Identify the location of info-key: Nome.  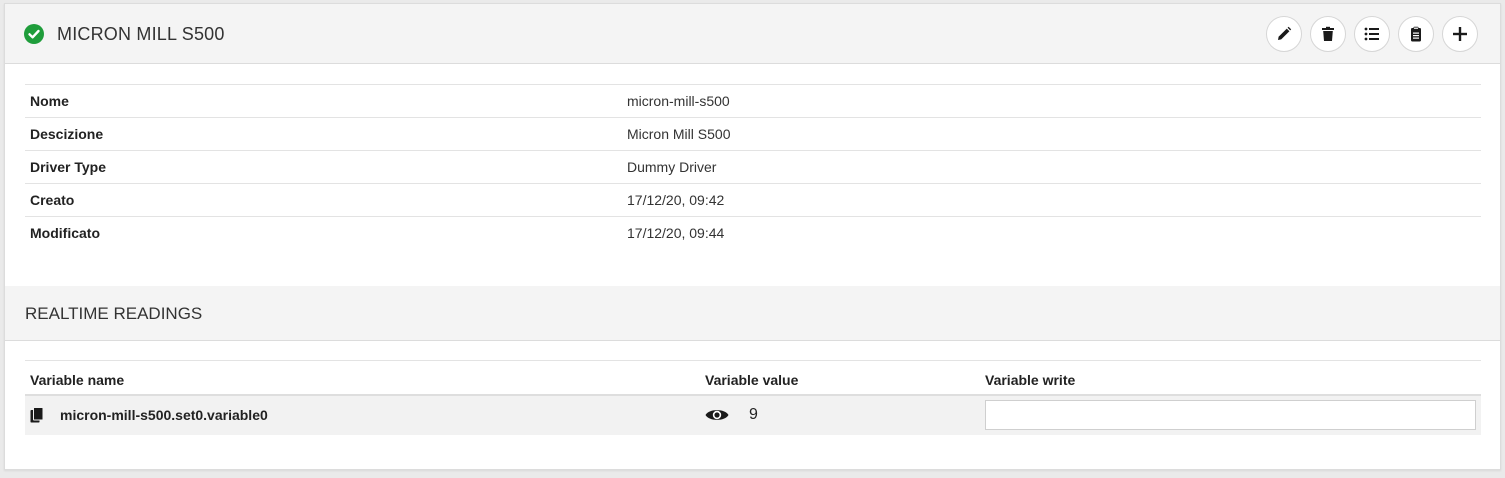
(49, 101).